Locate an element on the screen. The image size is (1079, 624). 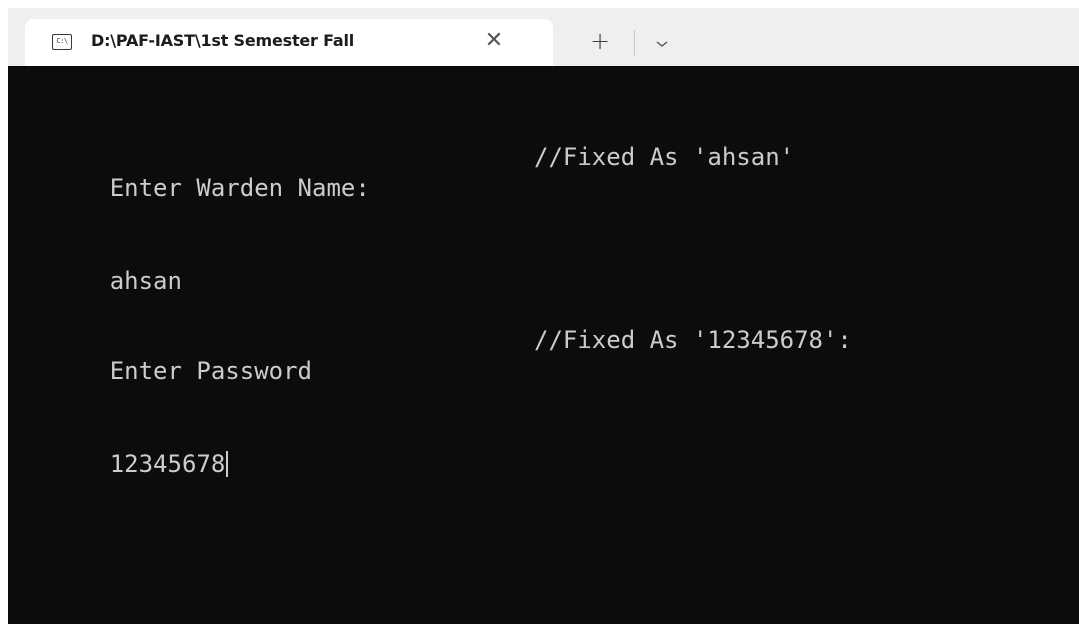
tab-bar: C:\ D:\PAF-IAST\1st Semester Fall ✕ + is located at coordinates (543, 37).